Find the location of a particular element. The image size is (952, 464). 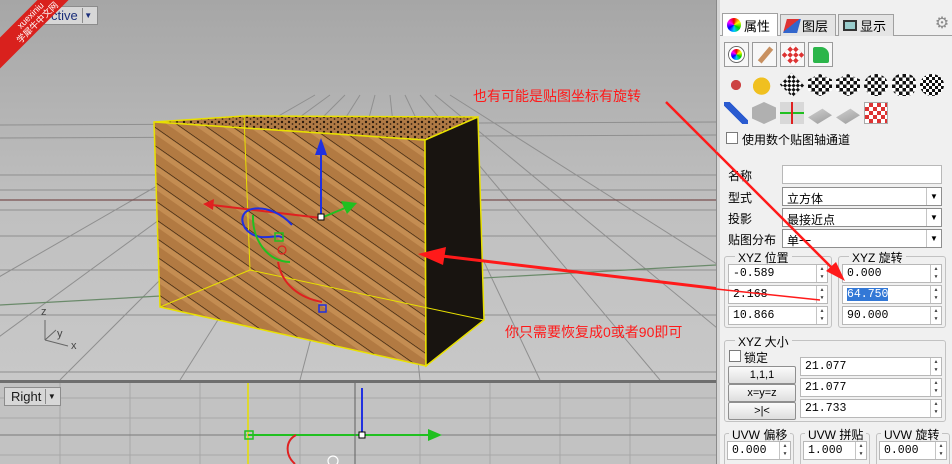

position-z-input: 10.866 ▲ ▼ is located at coordinates (778, 315).